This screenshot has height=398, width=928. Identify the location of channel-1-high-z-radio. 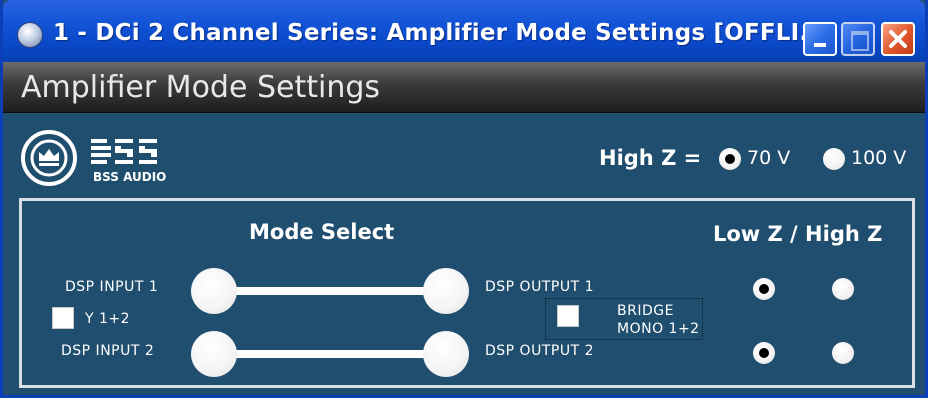
(843, 289).